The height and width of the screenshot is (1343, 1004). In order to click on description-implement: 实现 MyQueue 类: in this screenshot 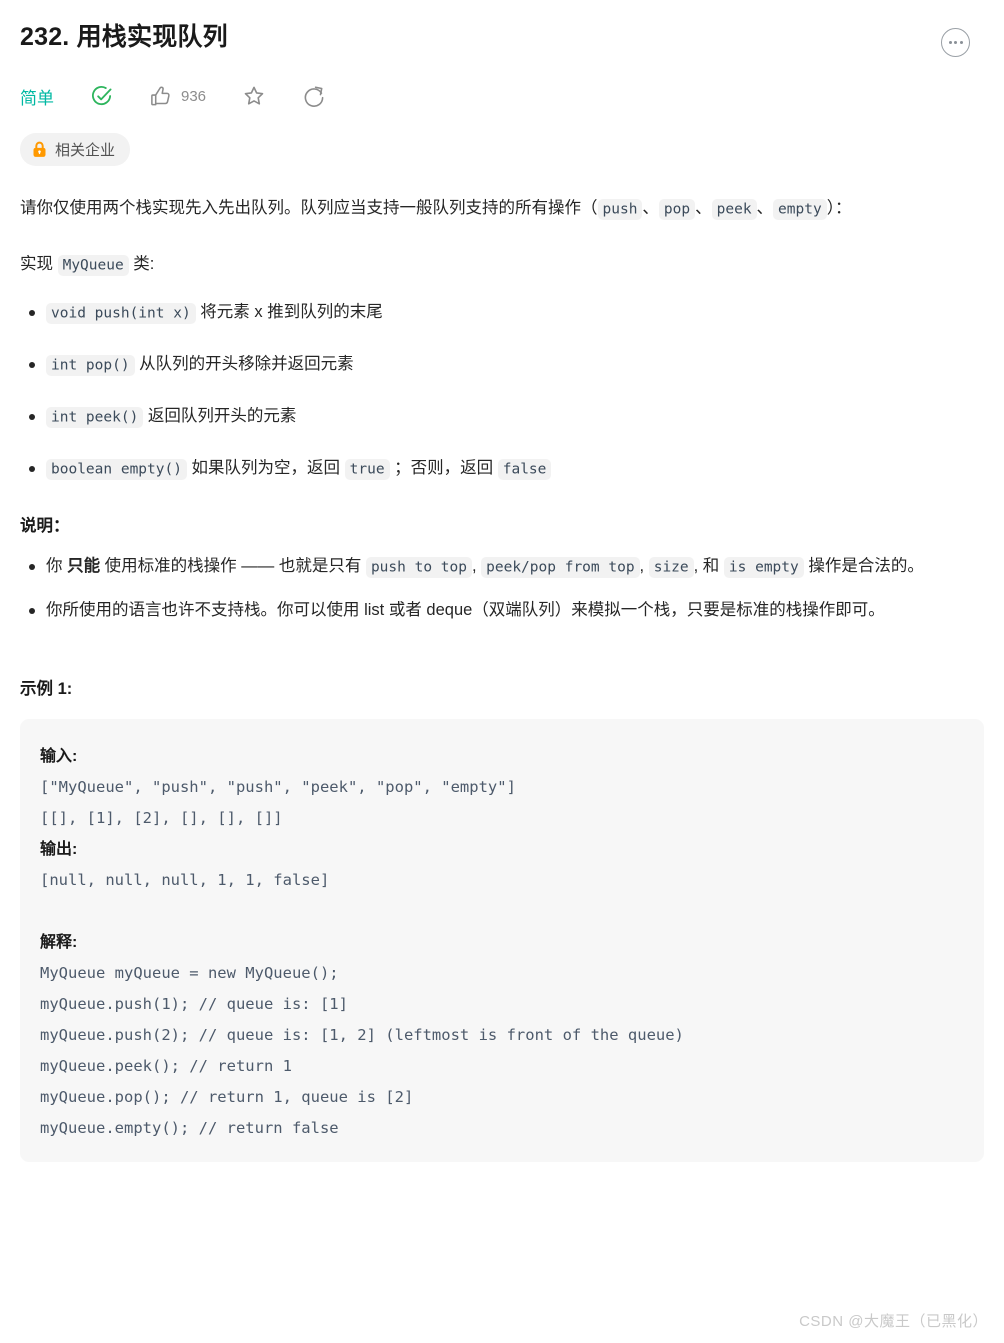, I will do `click(502, 265)`.